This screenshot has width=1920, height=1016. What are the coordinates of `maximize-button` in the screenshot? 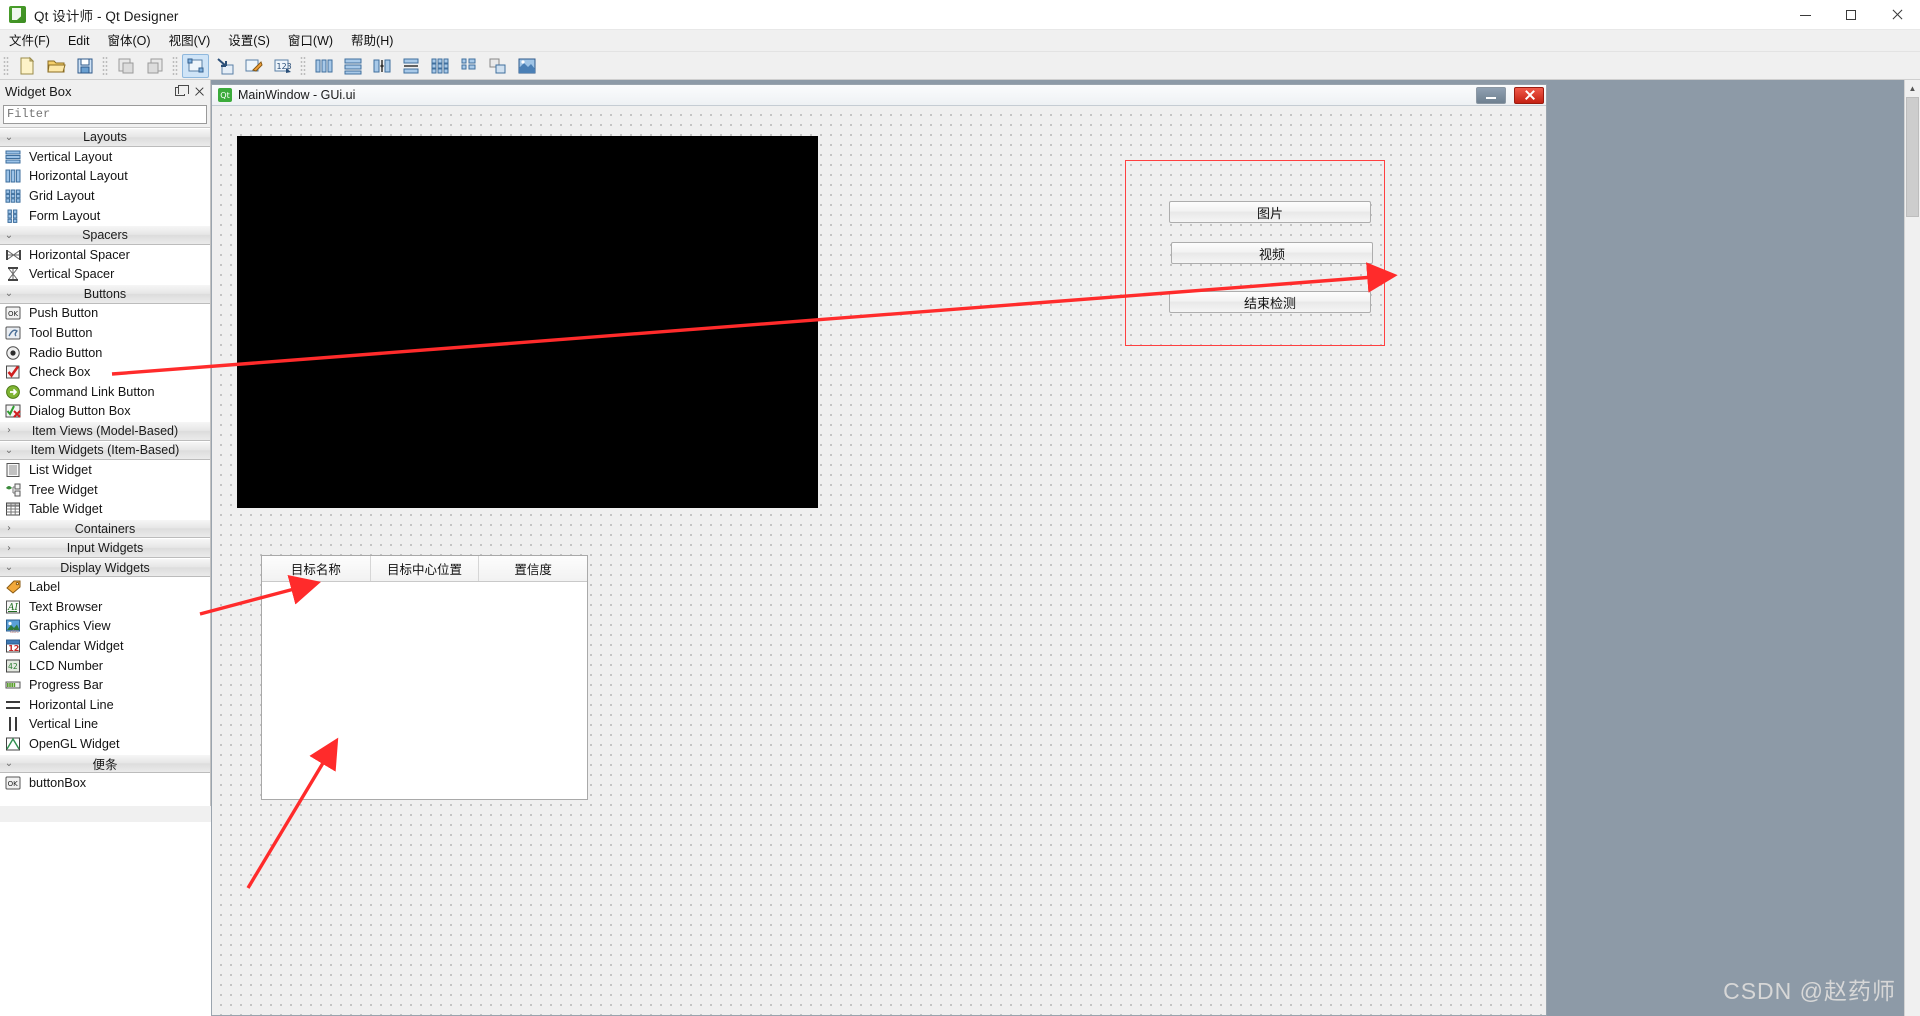 It's located at (1851, 15).